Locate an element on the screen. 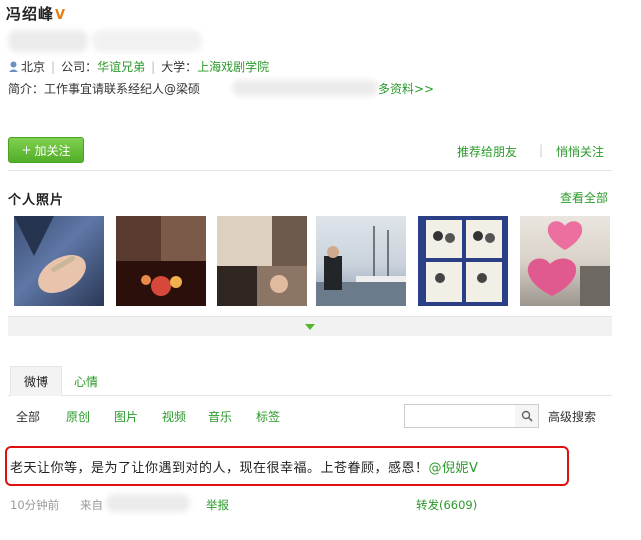 This screenshot has width=641, height=540. company-label: 公司： is located at coordinates (79, 67).